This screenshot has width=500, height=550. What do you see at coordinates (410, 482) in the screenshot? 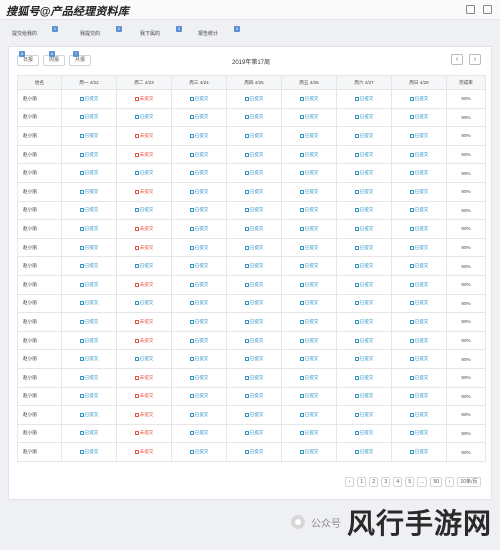
I see `page-button: 5` at bounding box center [410, 482].